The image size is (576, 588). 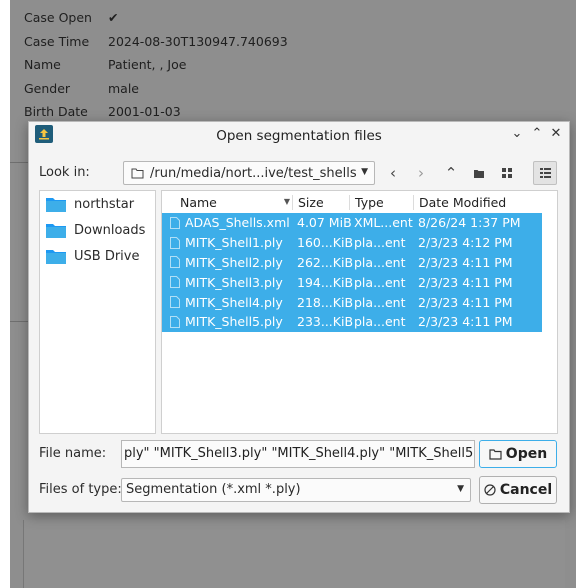 I want to click on list-view-icon, so click(x=507, y=173).